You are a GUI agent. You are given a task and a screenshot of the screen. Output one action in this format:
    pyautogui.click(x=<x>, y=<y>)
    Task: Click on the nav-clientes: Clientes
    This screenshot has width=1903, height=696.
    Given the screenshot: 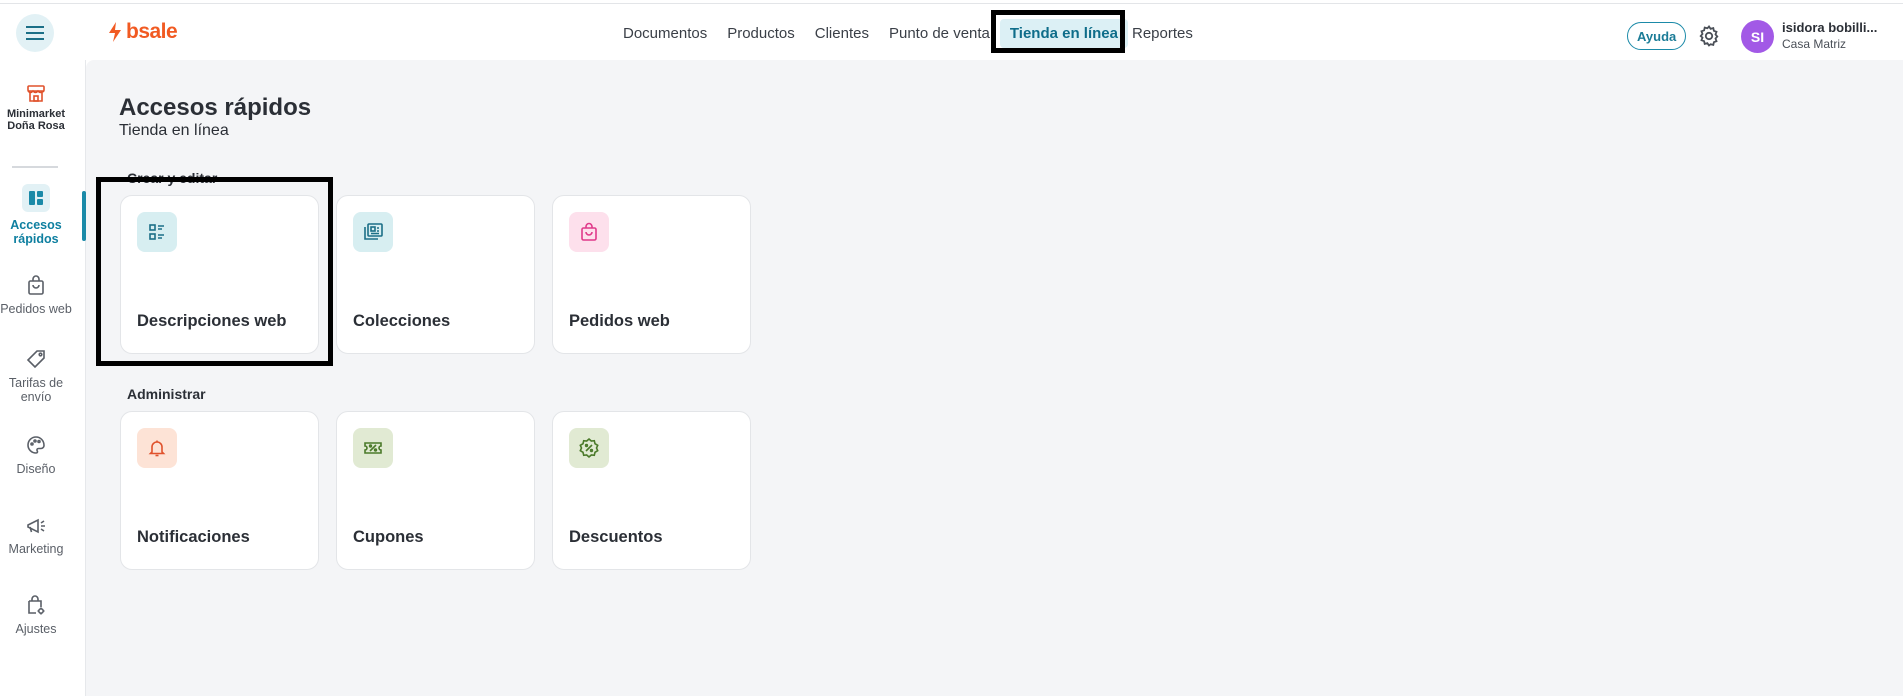 What is the action you would take?
    pyautogui.click(x=842, y=33)
    